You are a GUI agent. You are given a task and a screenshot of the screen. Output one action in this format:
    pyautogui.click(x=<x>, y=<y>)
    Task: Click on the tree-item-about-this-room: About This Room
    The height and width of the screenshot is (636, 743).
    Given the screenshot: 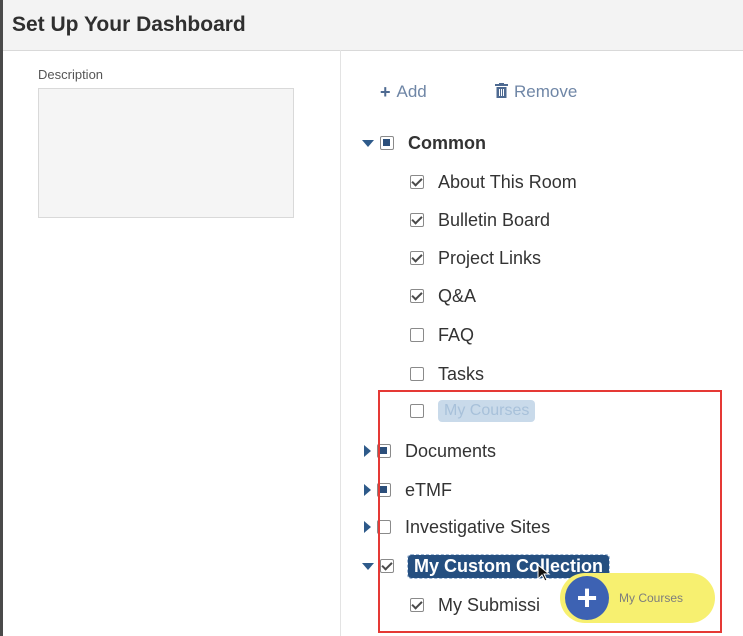 What is the action you would take?
    pyautogui.click(x=493, y=182)
    